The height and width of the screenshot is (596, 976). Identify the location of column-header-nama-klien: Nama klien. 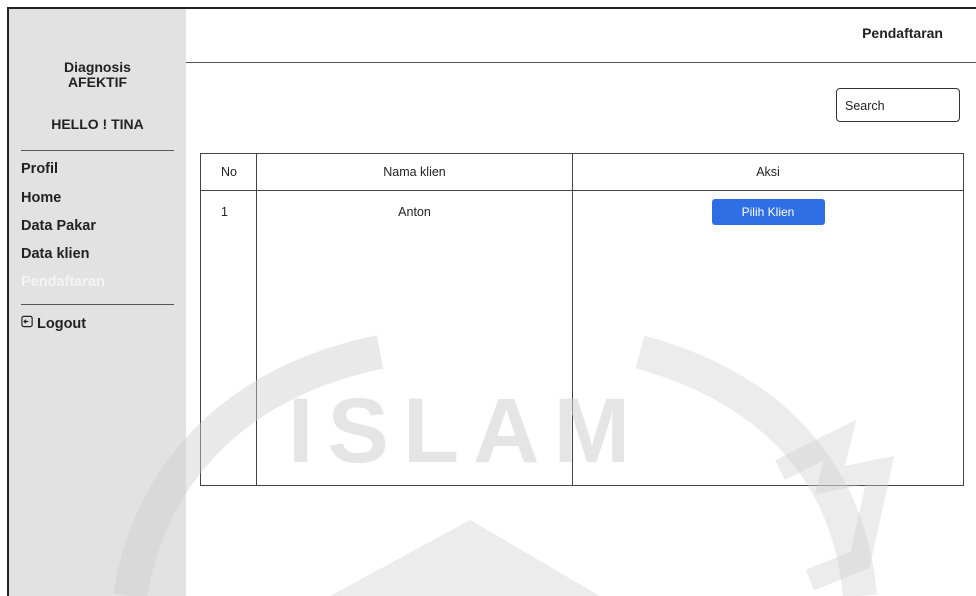
(414, 172).